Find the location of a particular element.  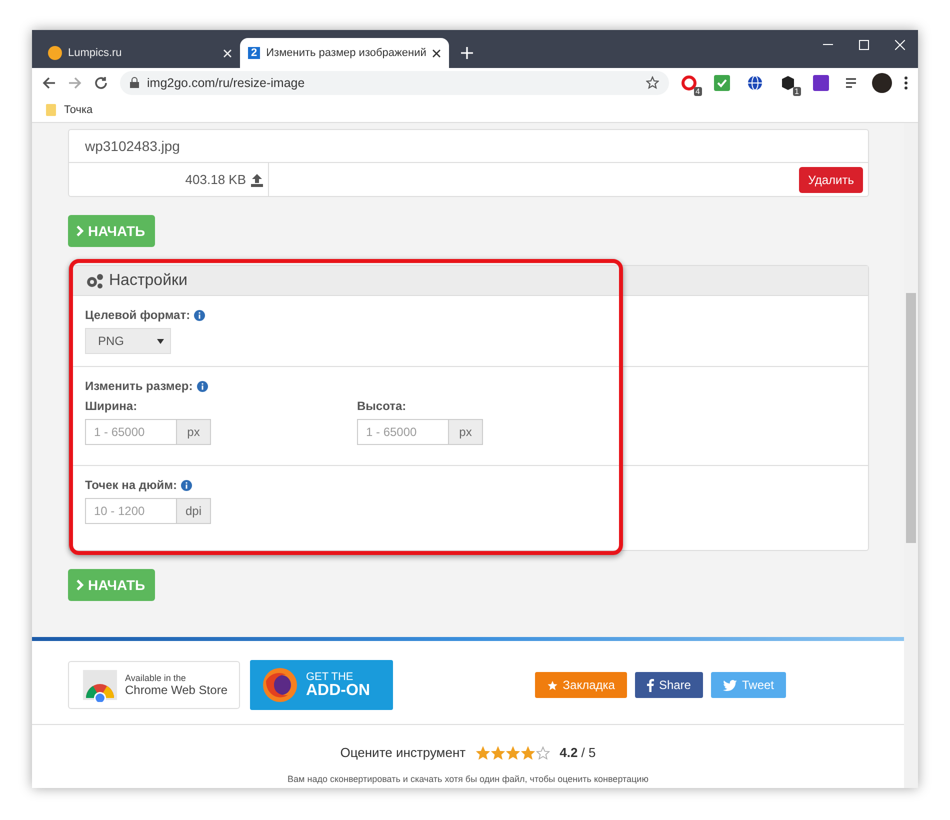

minimize-icon is located at coordinates (828, 45).